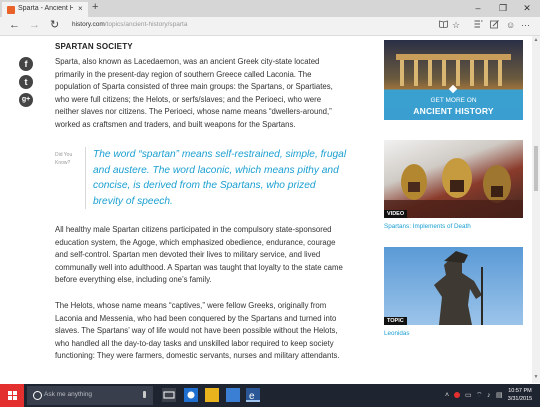 This screenshot has height=407, width=540. What do you see at coordinates (11, 10) in the screenshot?
I see `history-favicon-icon` at bounding box center [11, 10].